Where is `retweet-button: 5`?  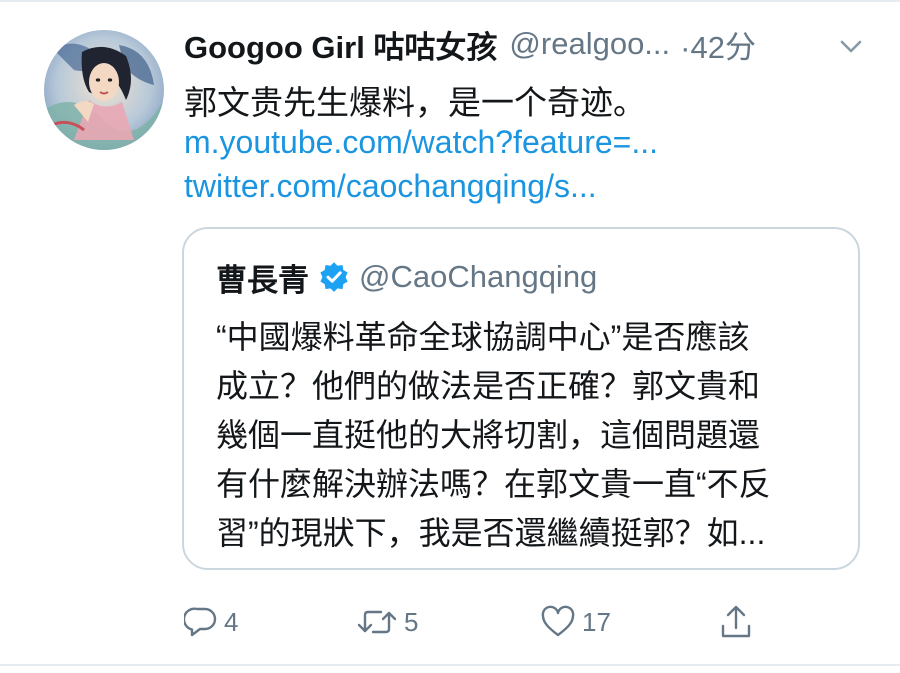
retweet-button: 5 is located at coordinates (387, 622).